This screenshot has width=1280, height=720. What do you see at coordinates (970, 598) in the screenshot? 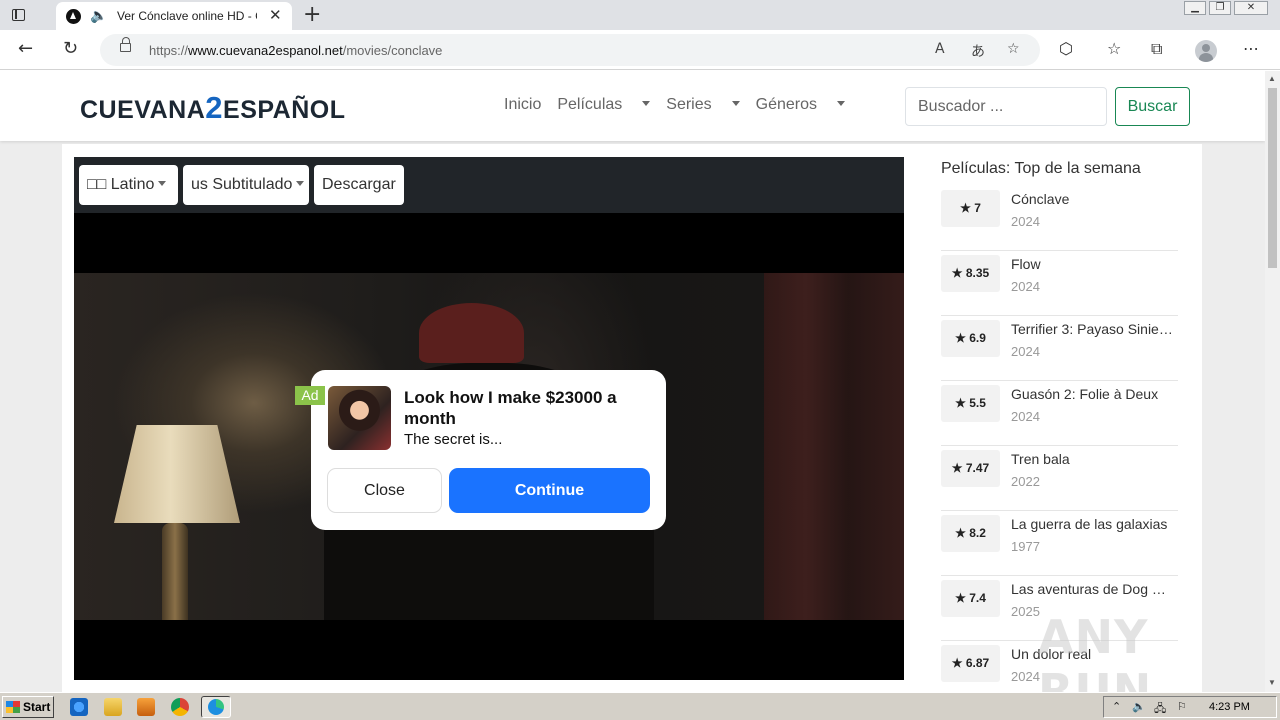
I see `rating-badge: ★ 7.4` at bounding box center [970, 598].